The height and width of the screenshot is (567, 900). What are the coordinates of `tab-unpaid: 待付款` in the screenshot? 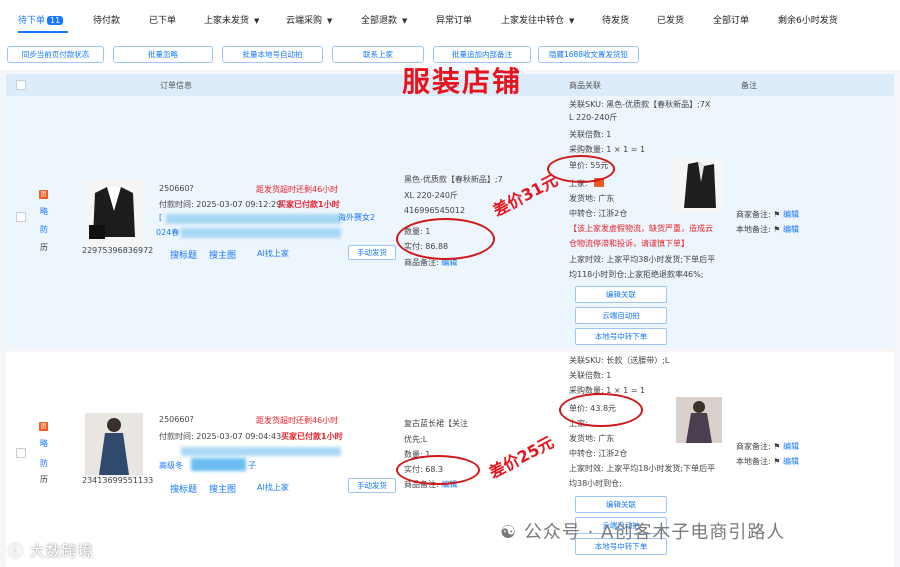 It's located at (106, 19).